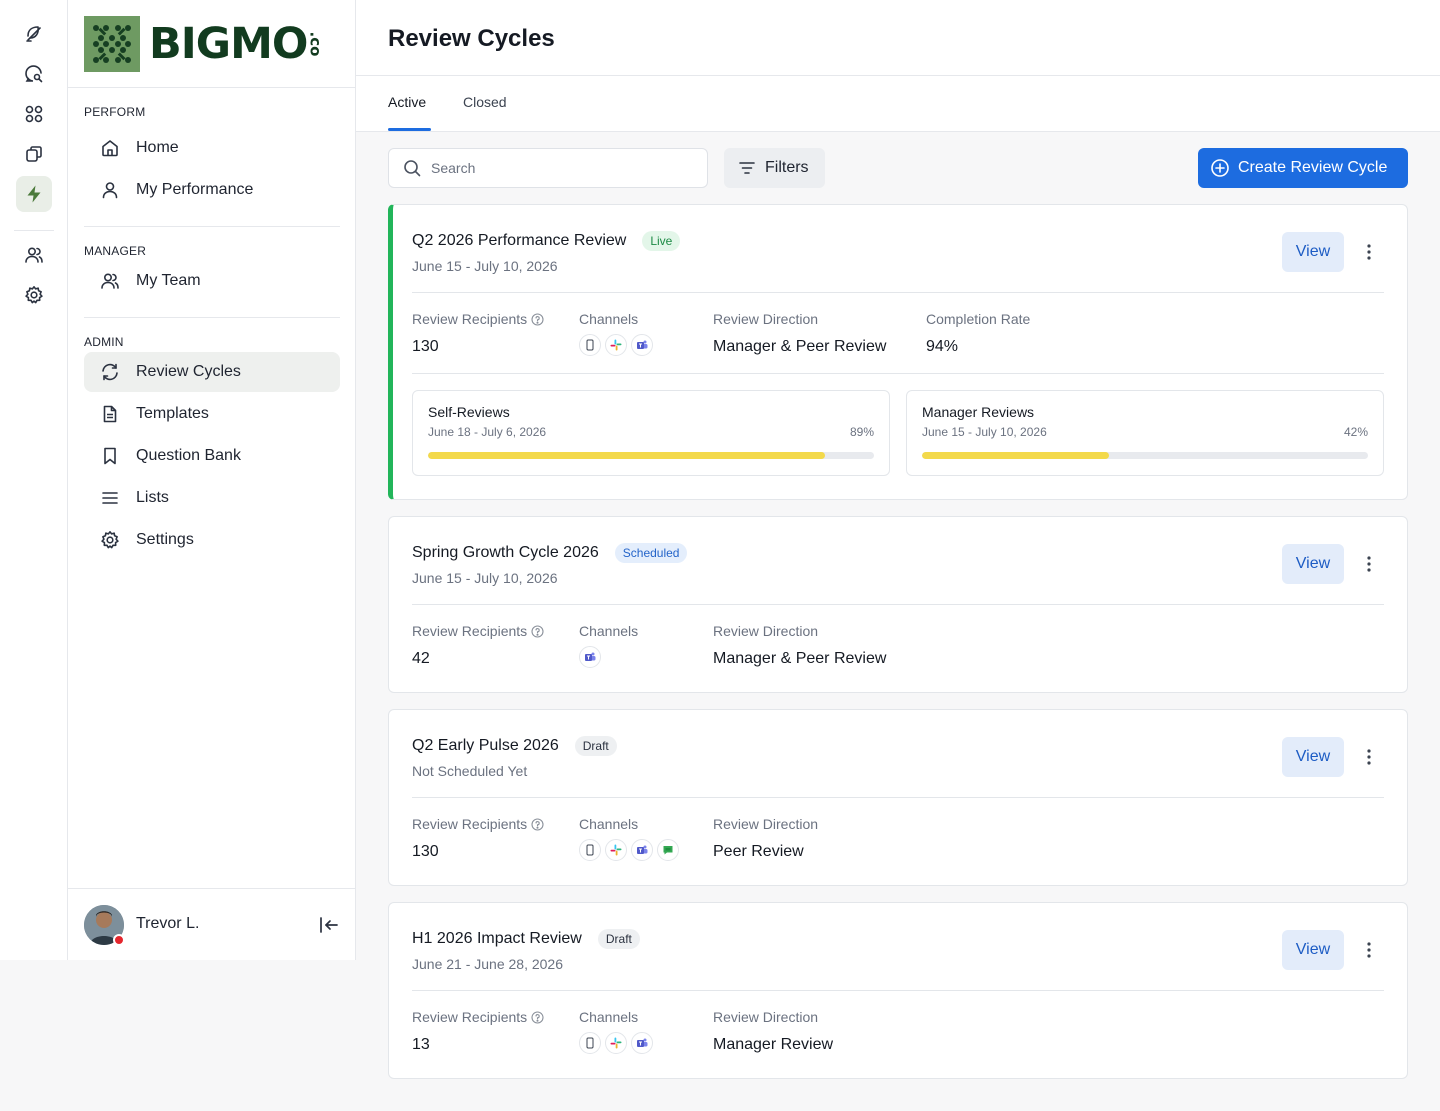 This screenshot has width=1440, height=1111. I want to click on copy-icon, so click(34, 154).